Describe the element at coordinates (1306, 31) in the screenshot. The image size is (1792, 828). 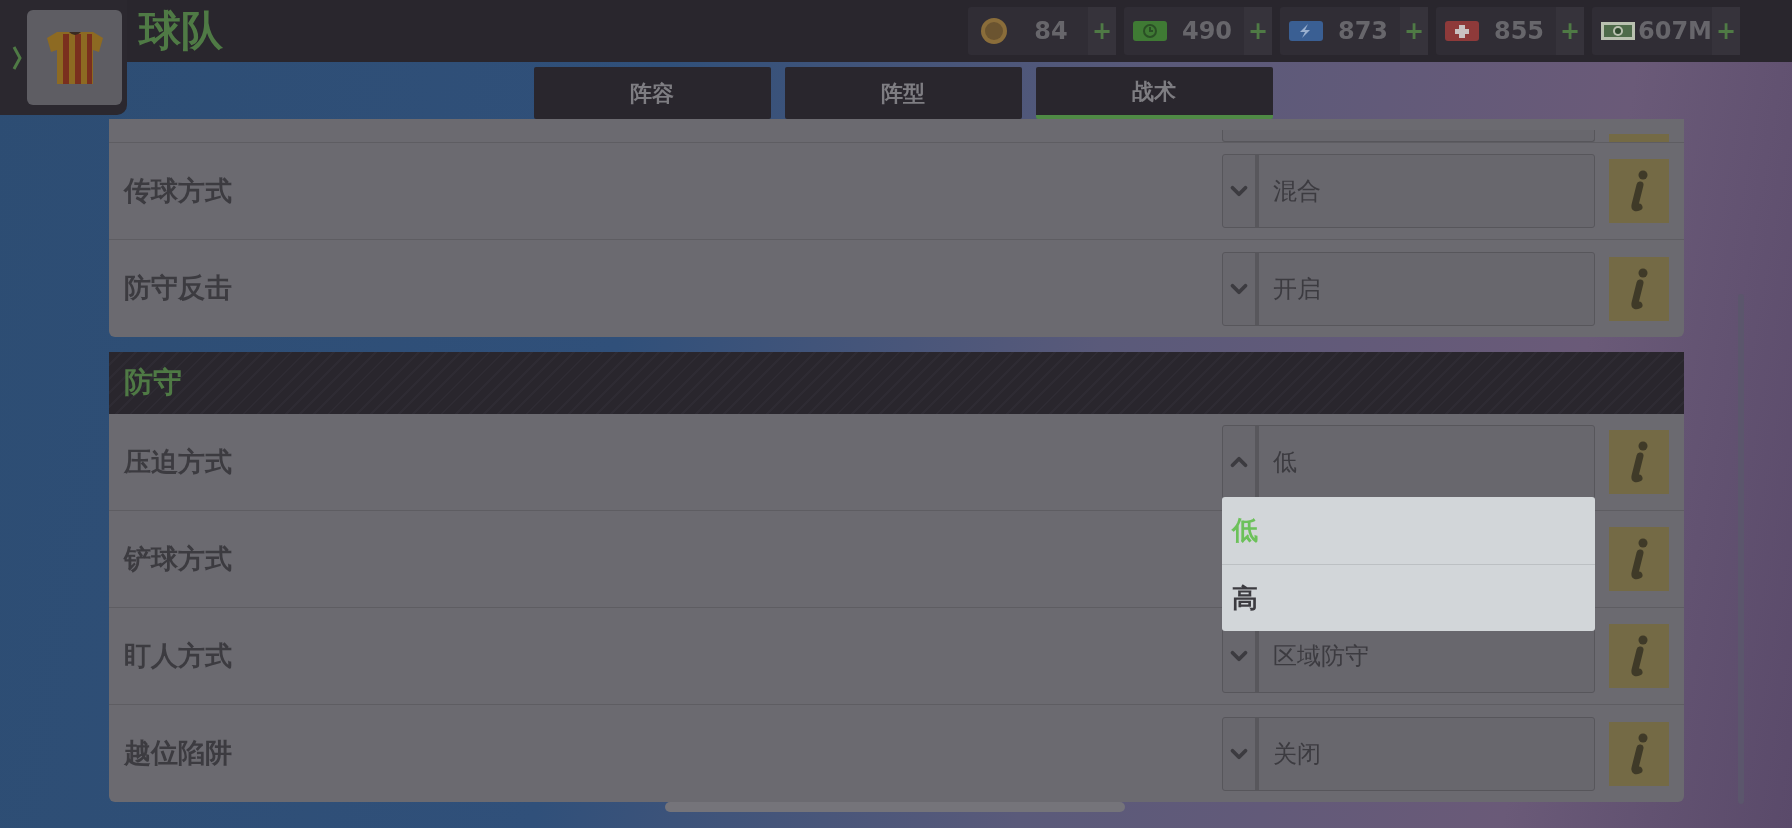
I see `lightning-icon` at that location.